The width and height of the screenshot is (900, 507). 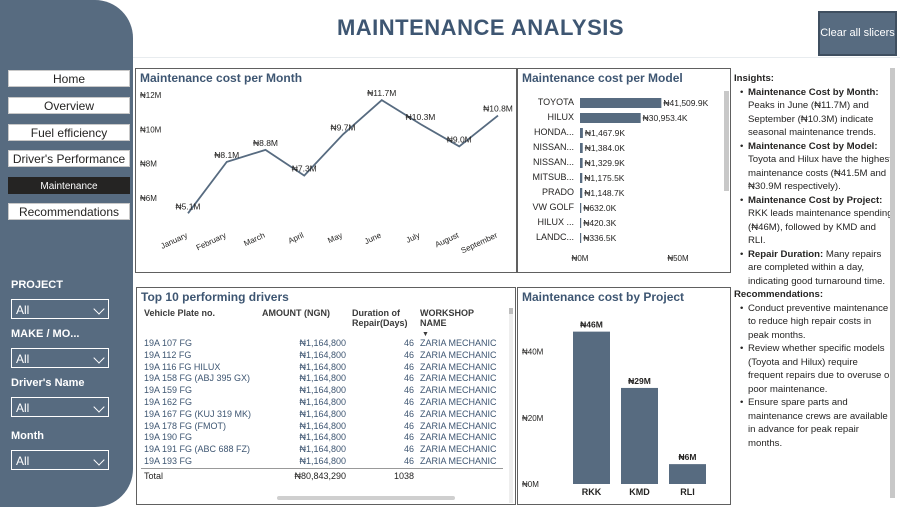 What do you see at coordinates (447, 318) in the screenshot?
I see `column-header-workshop-label: WORKSHOP NAME` at bounding box center [447, 318].